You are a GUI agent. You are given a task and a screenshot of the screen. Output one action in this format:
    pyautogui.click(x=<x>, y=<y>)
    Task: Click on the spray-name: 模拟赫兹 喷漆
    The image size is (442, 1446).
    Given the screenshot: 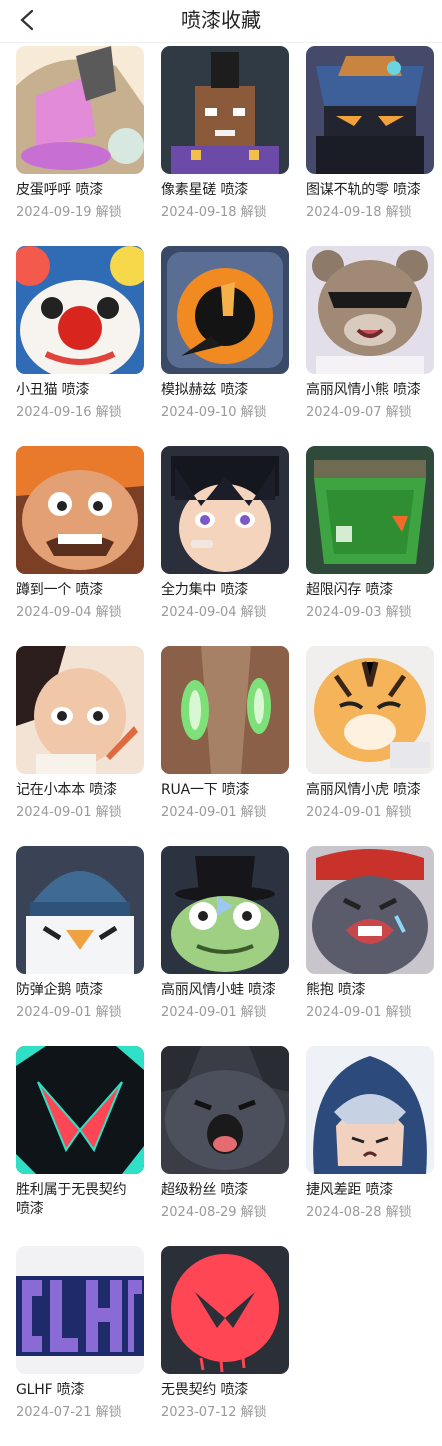 What is the action you would take?
    pyautogui.click(x=205, y=390)
    